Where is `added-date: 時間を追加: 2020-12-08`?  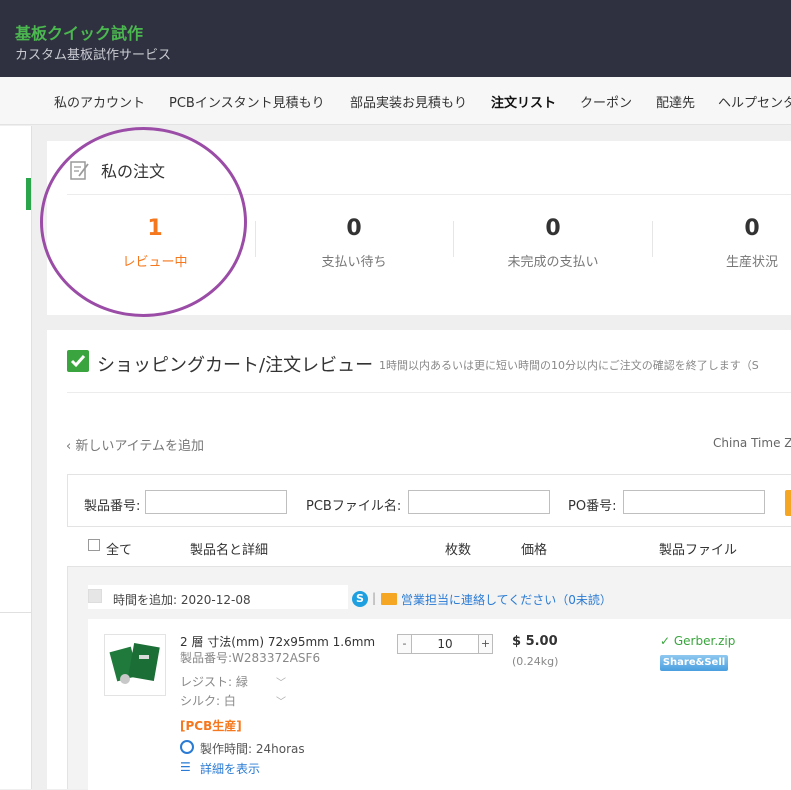 added-date: 時間を追加: 2020-12-08 is located at coordinates (182, 600).